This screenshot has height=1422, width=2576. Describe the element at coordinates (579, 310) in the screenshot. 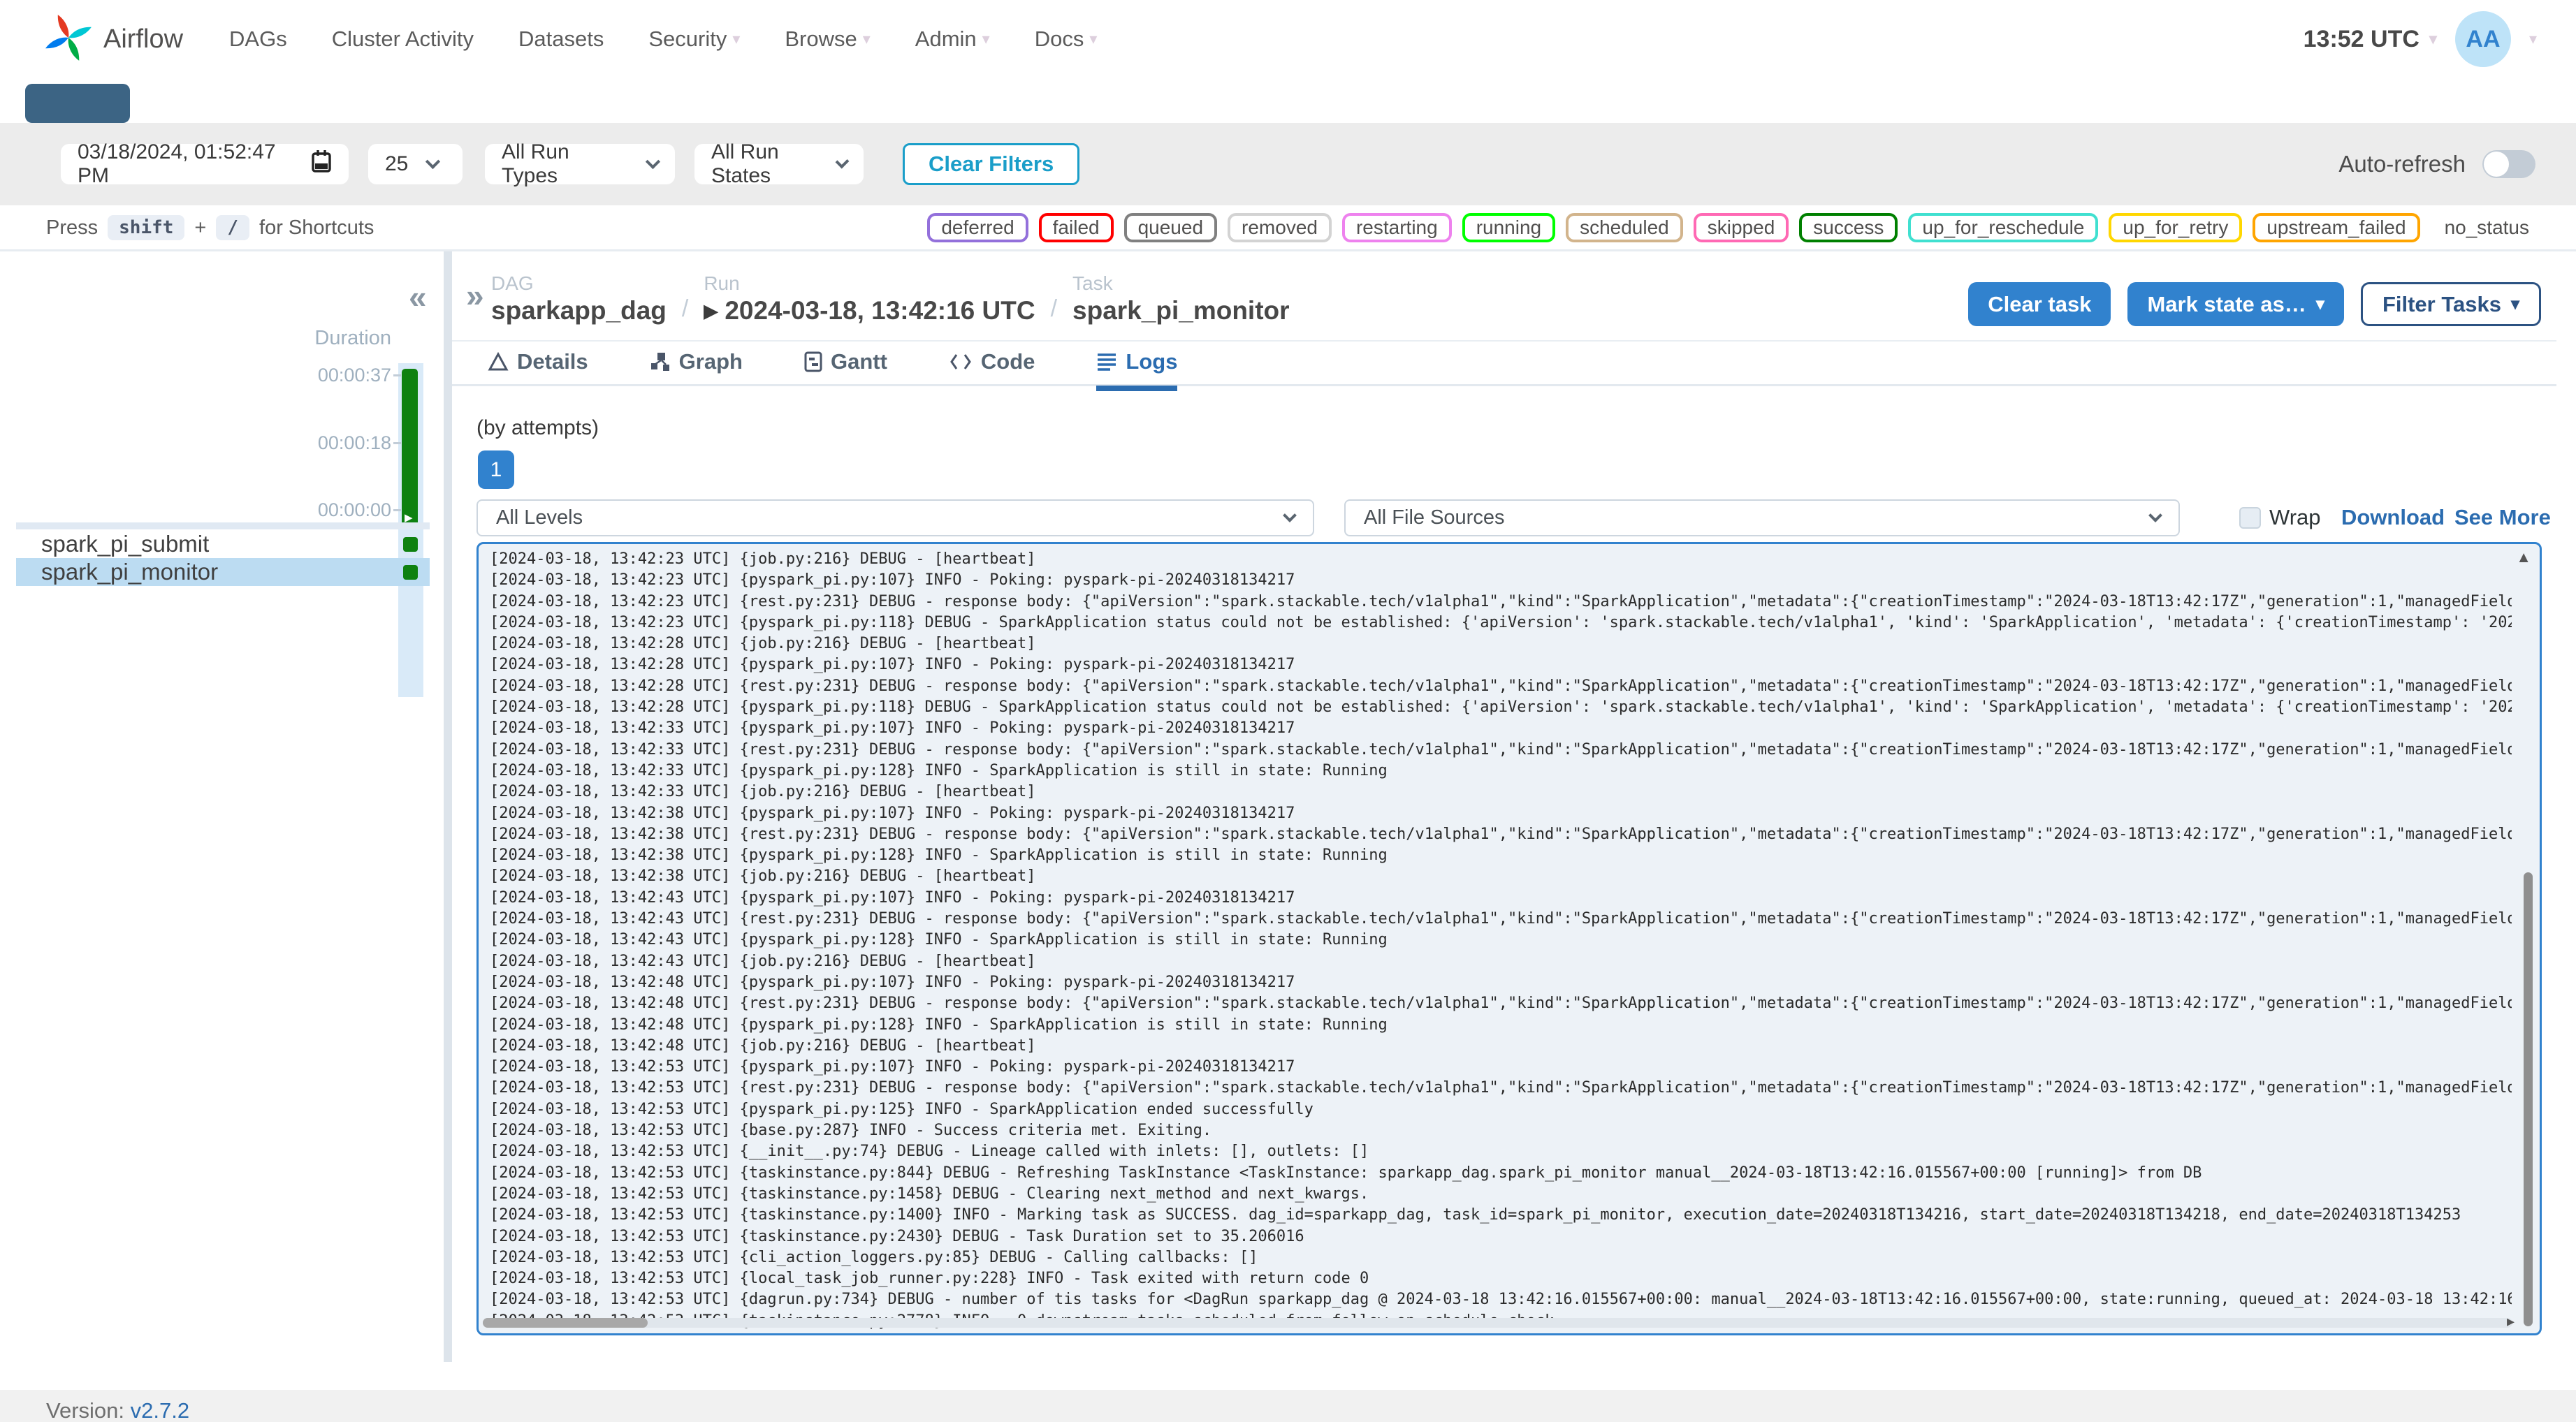

I see `dag-link: sparkapp_dag` at that location.